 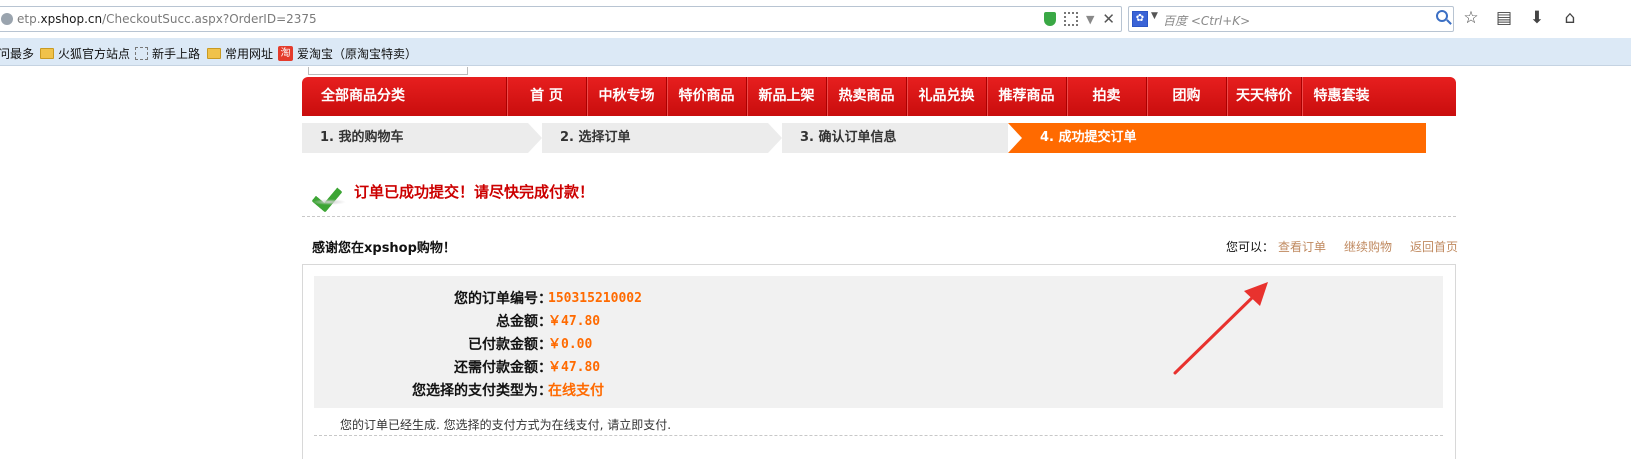 I want to click on close-icon: ✕, so click(x=1108, y=19).